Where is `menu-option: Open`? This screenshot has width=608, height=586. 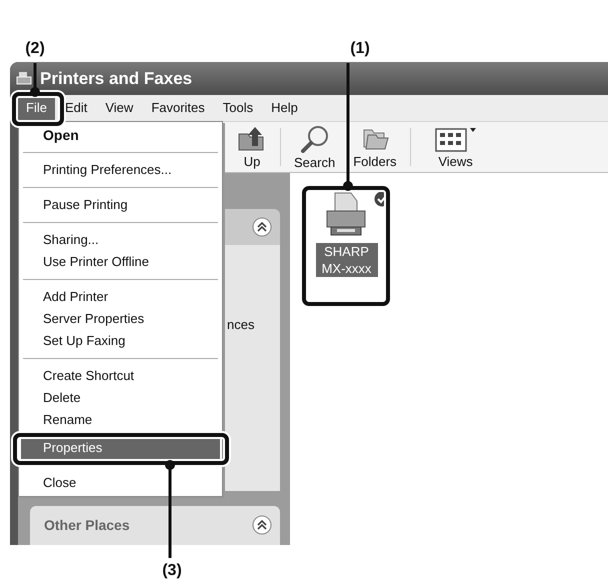 menu-option: Open is located at coordinates (120, 135).